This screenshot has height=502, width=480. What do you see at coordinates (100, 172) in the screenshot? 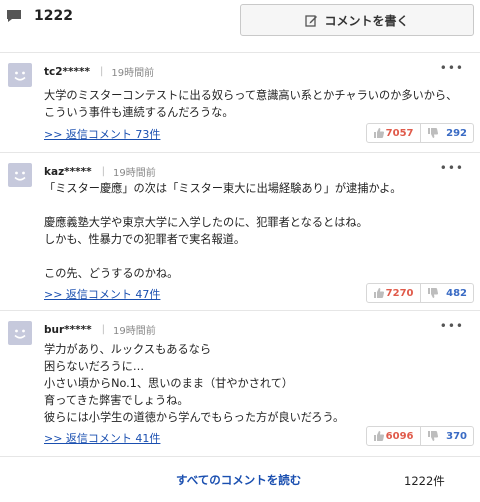
I see `comment-meta: kaz***** | 19時間前` at bounding box center [100, 172].